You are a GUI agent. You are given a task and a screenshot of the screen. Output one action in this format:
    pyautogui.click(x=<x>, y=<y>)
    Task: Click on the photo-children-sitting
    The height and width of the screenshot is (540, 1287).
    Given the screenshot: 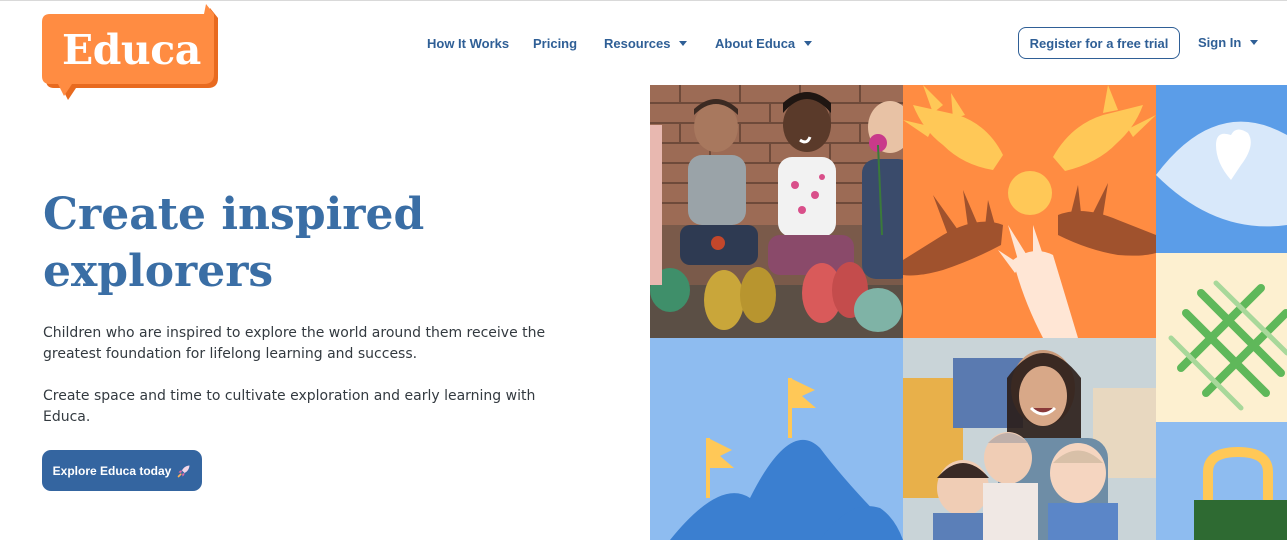 What is the action you would take?
    pyautogui.click(x=776, y=211)
    